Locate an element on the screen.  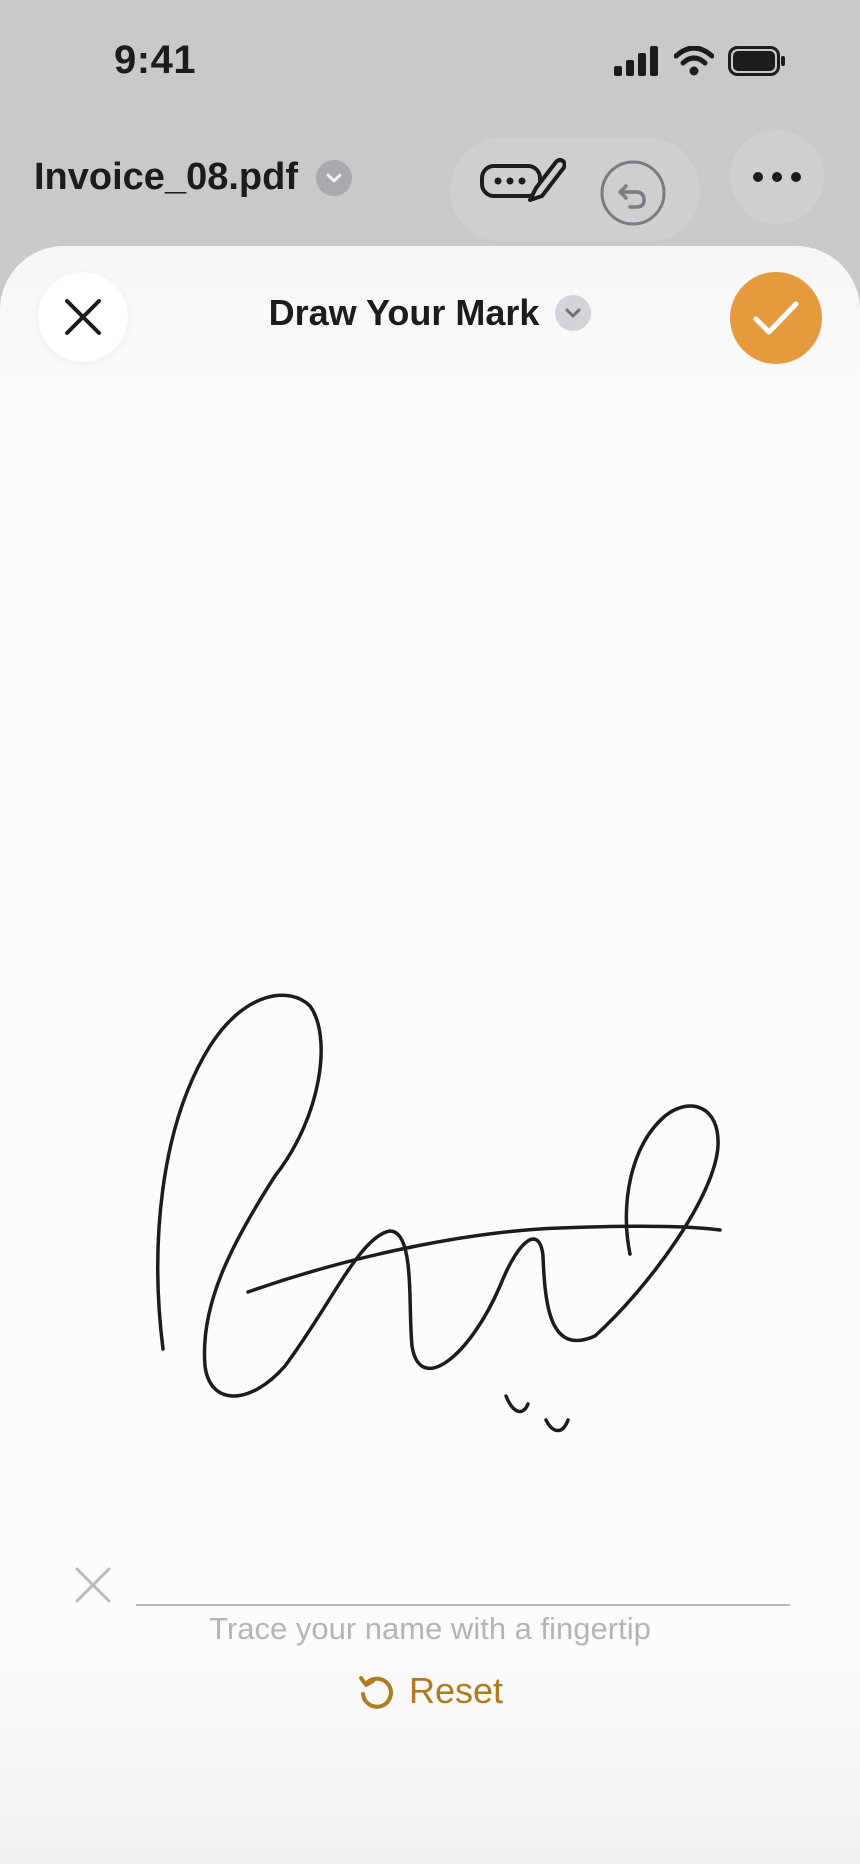
signature-tool-icon is located at coordinates (523, 183).